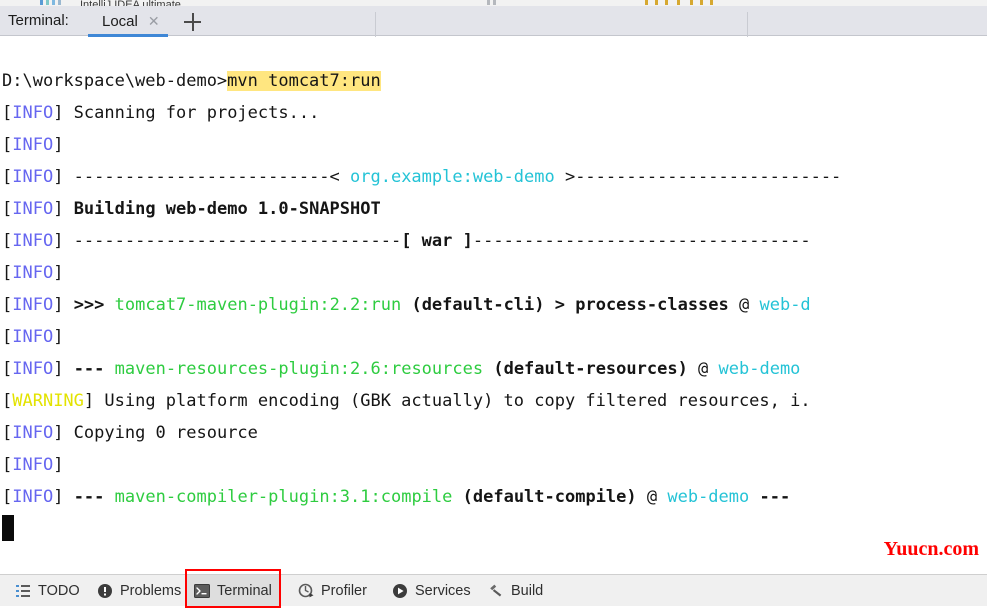 The height and width of the screenshot is (608, 987). What do you see at coordinates (155, 433) in the screenshot?
I see `console-segment-dark: ] Copying 0 resource` at bounding box center [155, 433].